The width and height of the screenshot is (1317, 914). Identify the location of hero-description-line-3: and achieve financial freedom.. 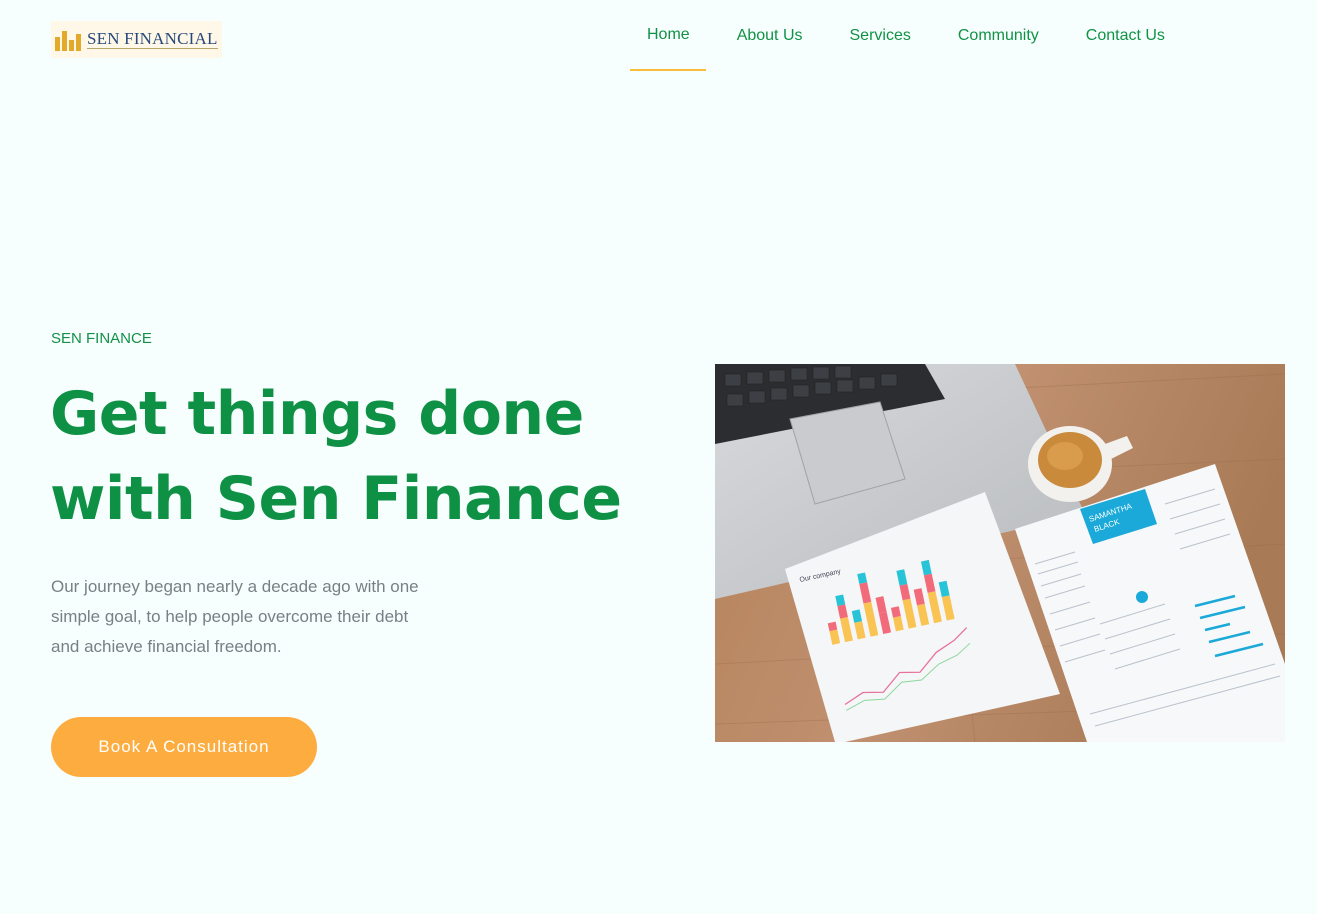
(166, 646).